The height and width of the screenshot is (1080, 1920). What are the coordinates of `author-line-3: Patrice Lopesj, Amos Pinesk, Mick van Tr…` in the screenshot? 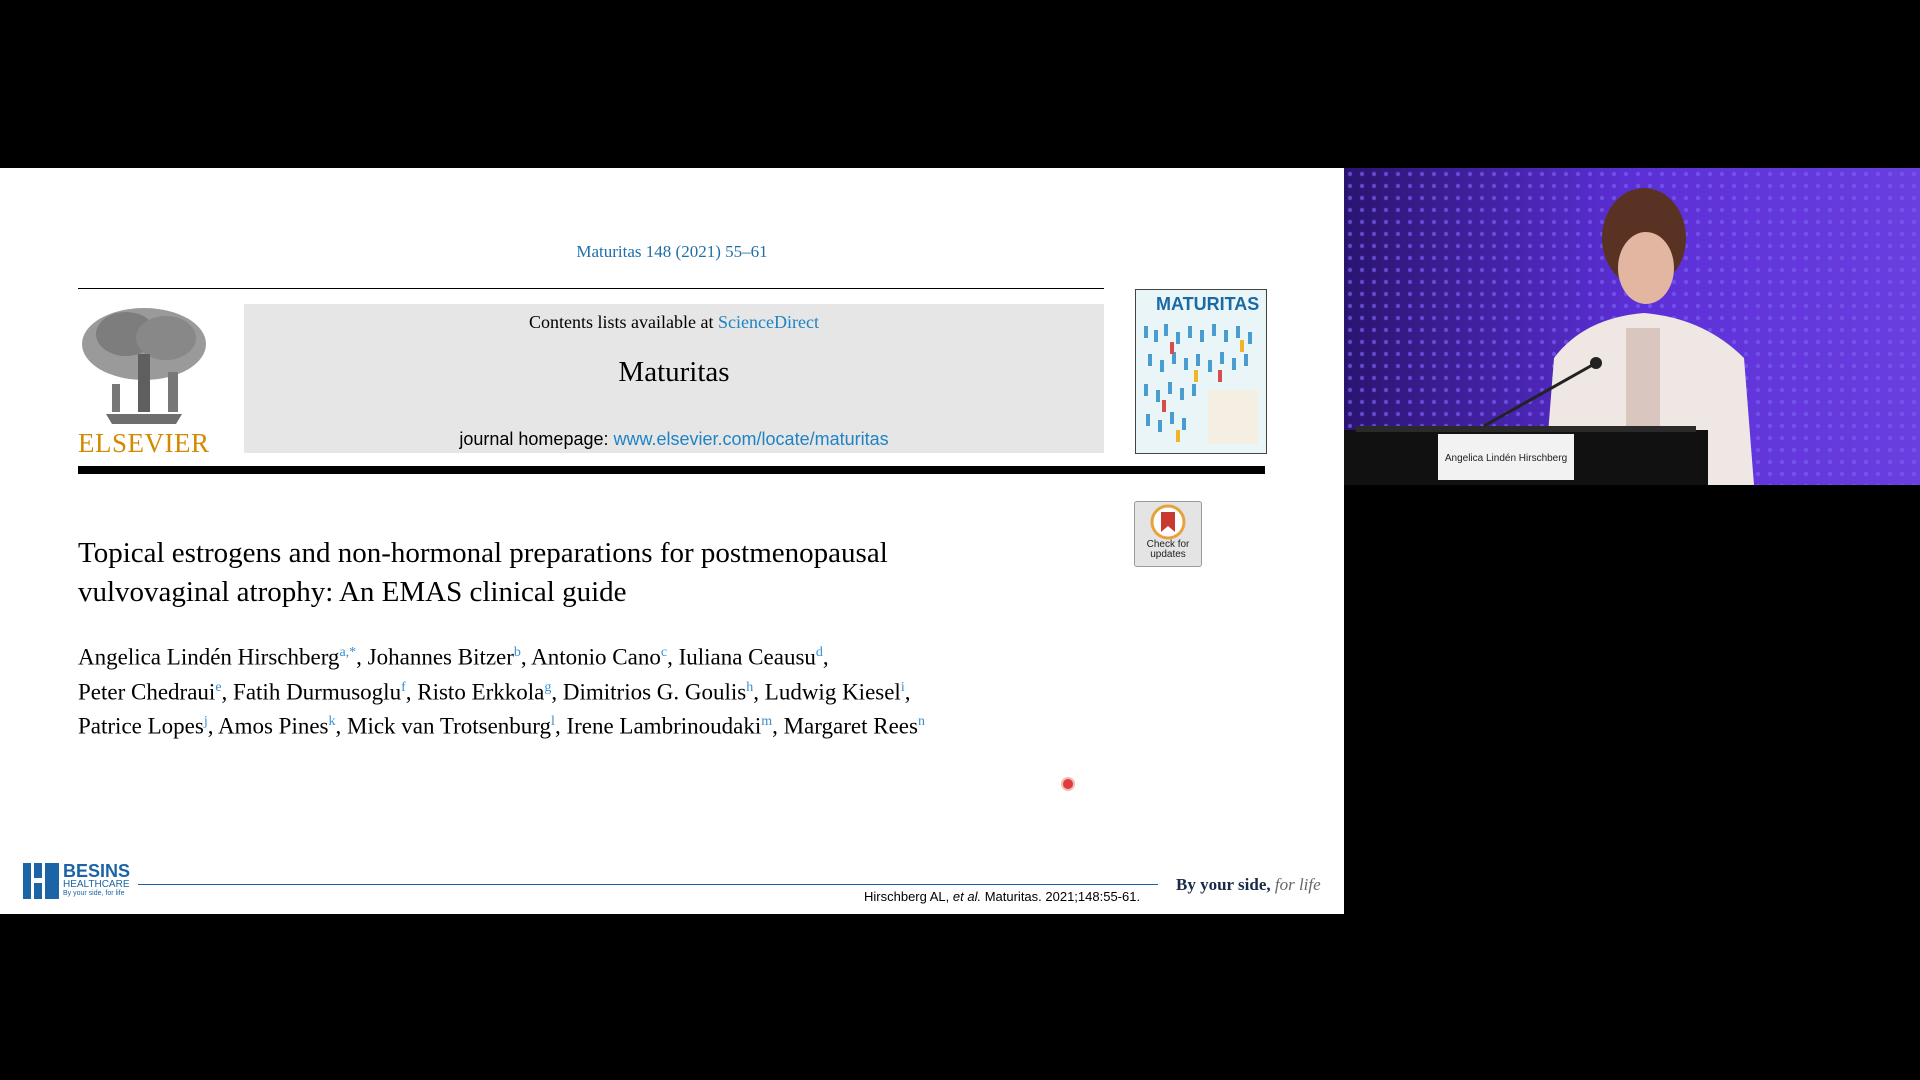 It's located at (501, 726).